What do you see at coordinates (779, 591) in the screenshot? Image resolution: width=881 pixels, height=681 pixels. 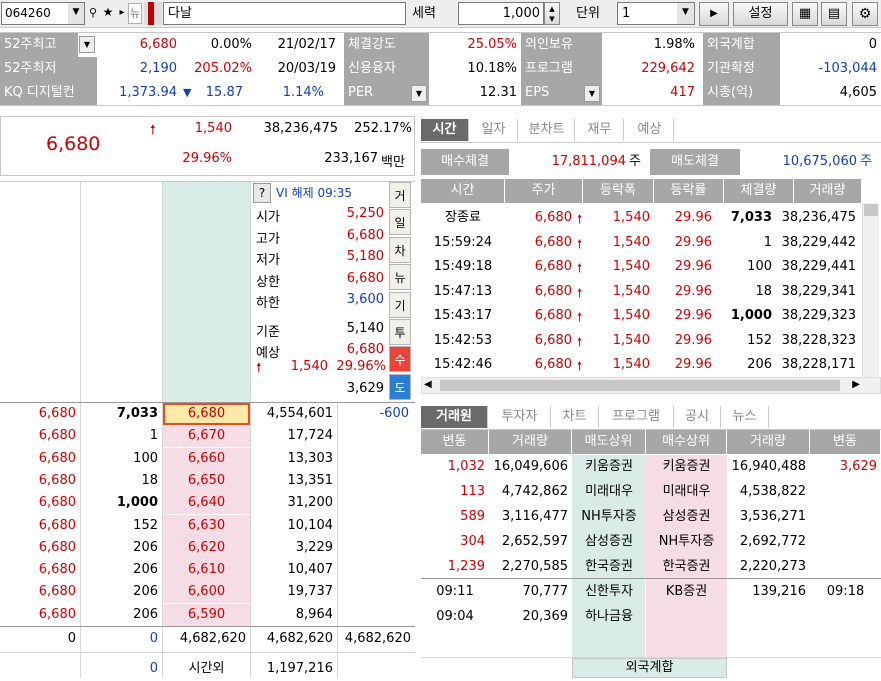 I see `foreign-buyer-volume: 139,216` at bounding box center [779, 591].